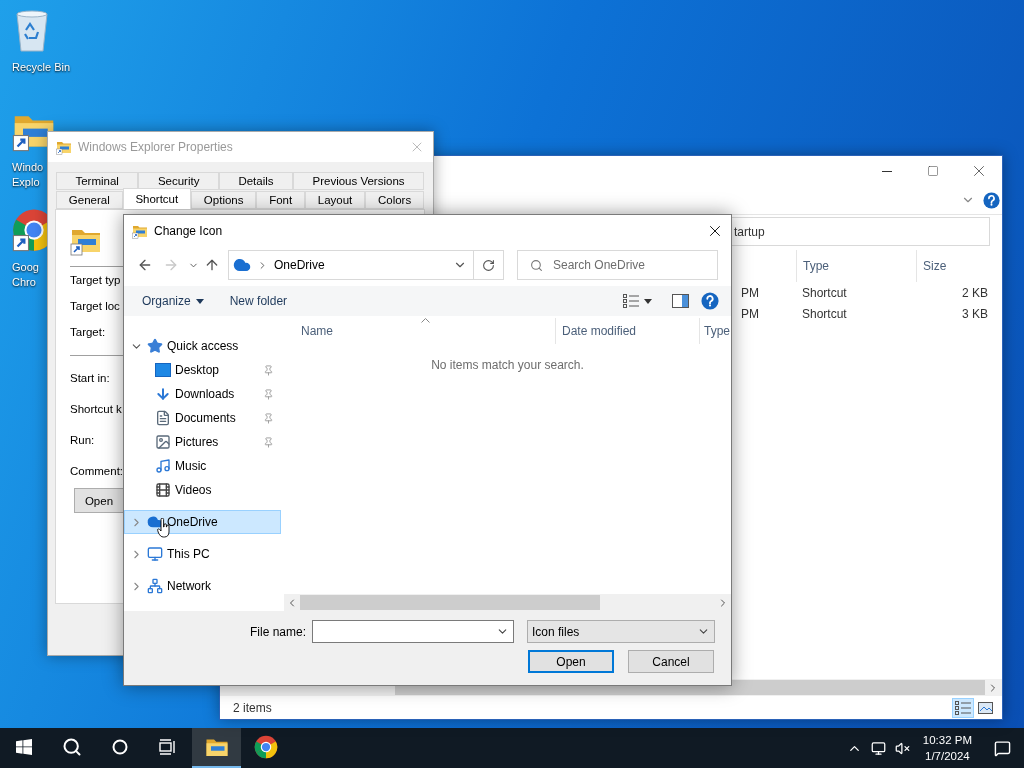 The height and width of the screenshot is (768, 1024). I want to click on windows-logo-icon, so click(24, 747).